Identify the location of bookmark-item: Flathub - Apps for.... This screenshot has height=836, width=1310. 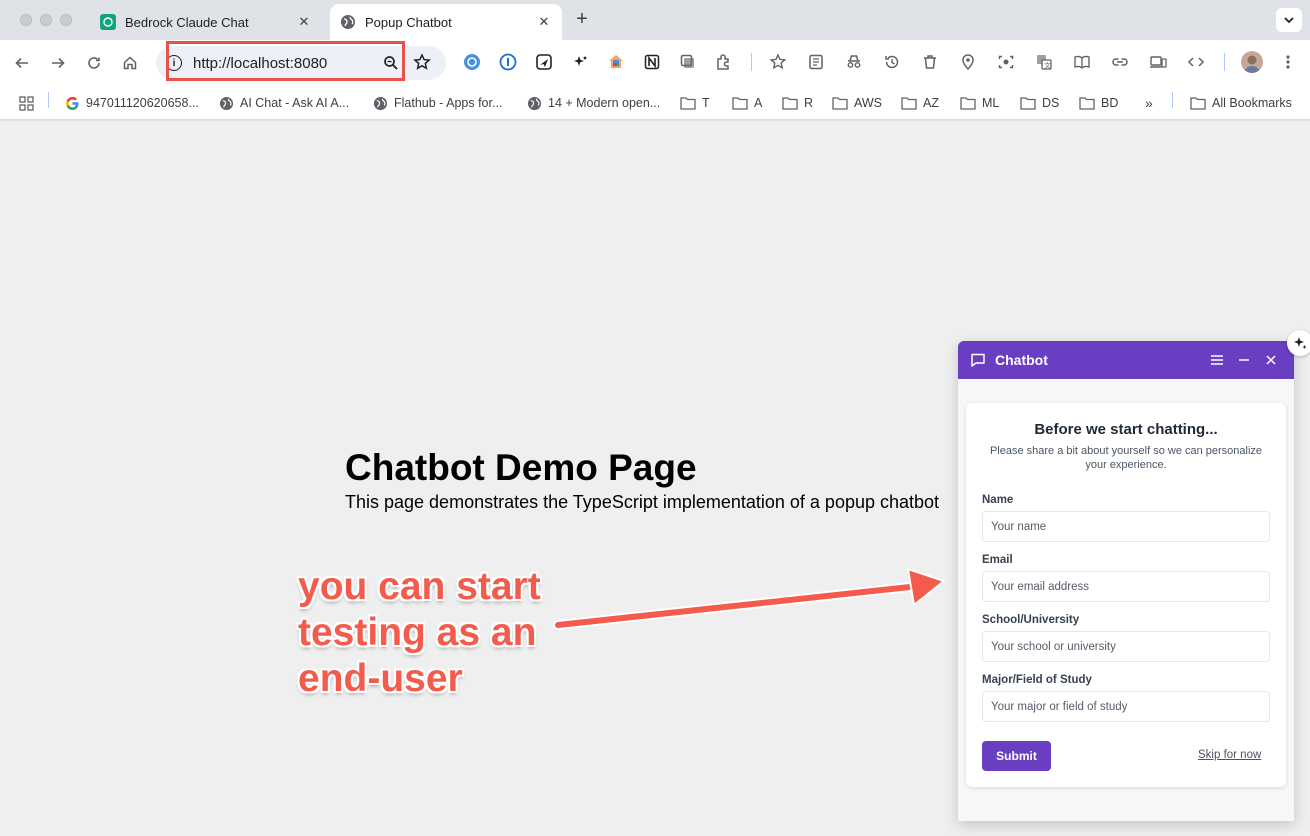
(437, 103).